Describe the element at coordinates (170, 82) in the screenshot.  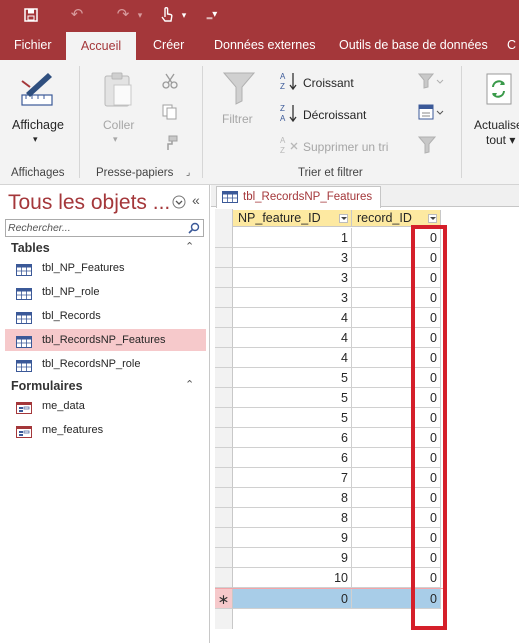
I see `cut-icon` at that location.